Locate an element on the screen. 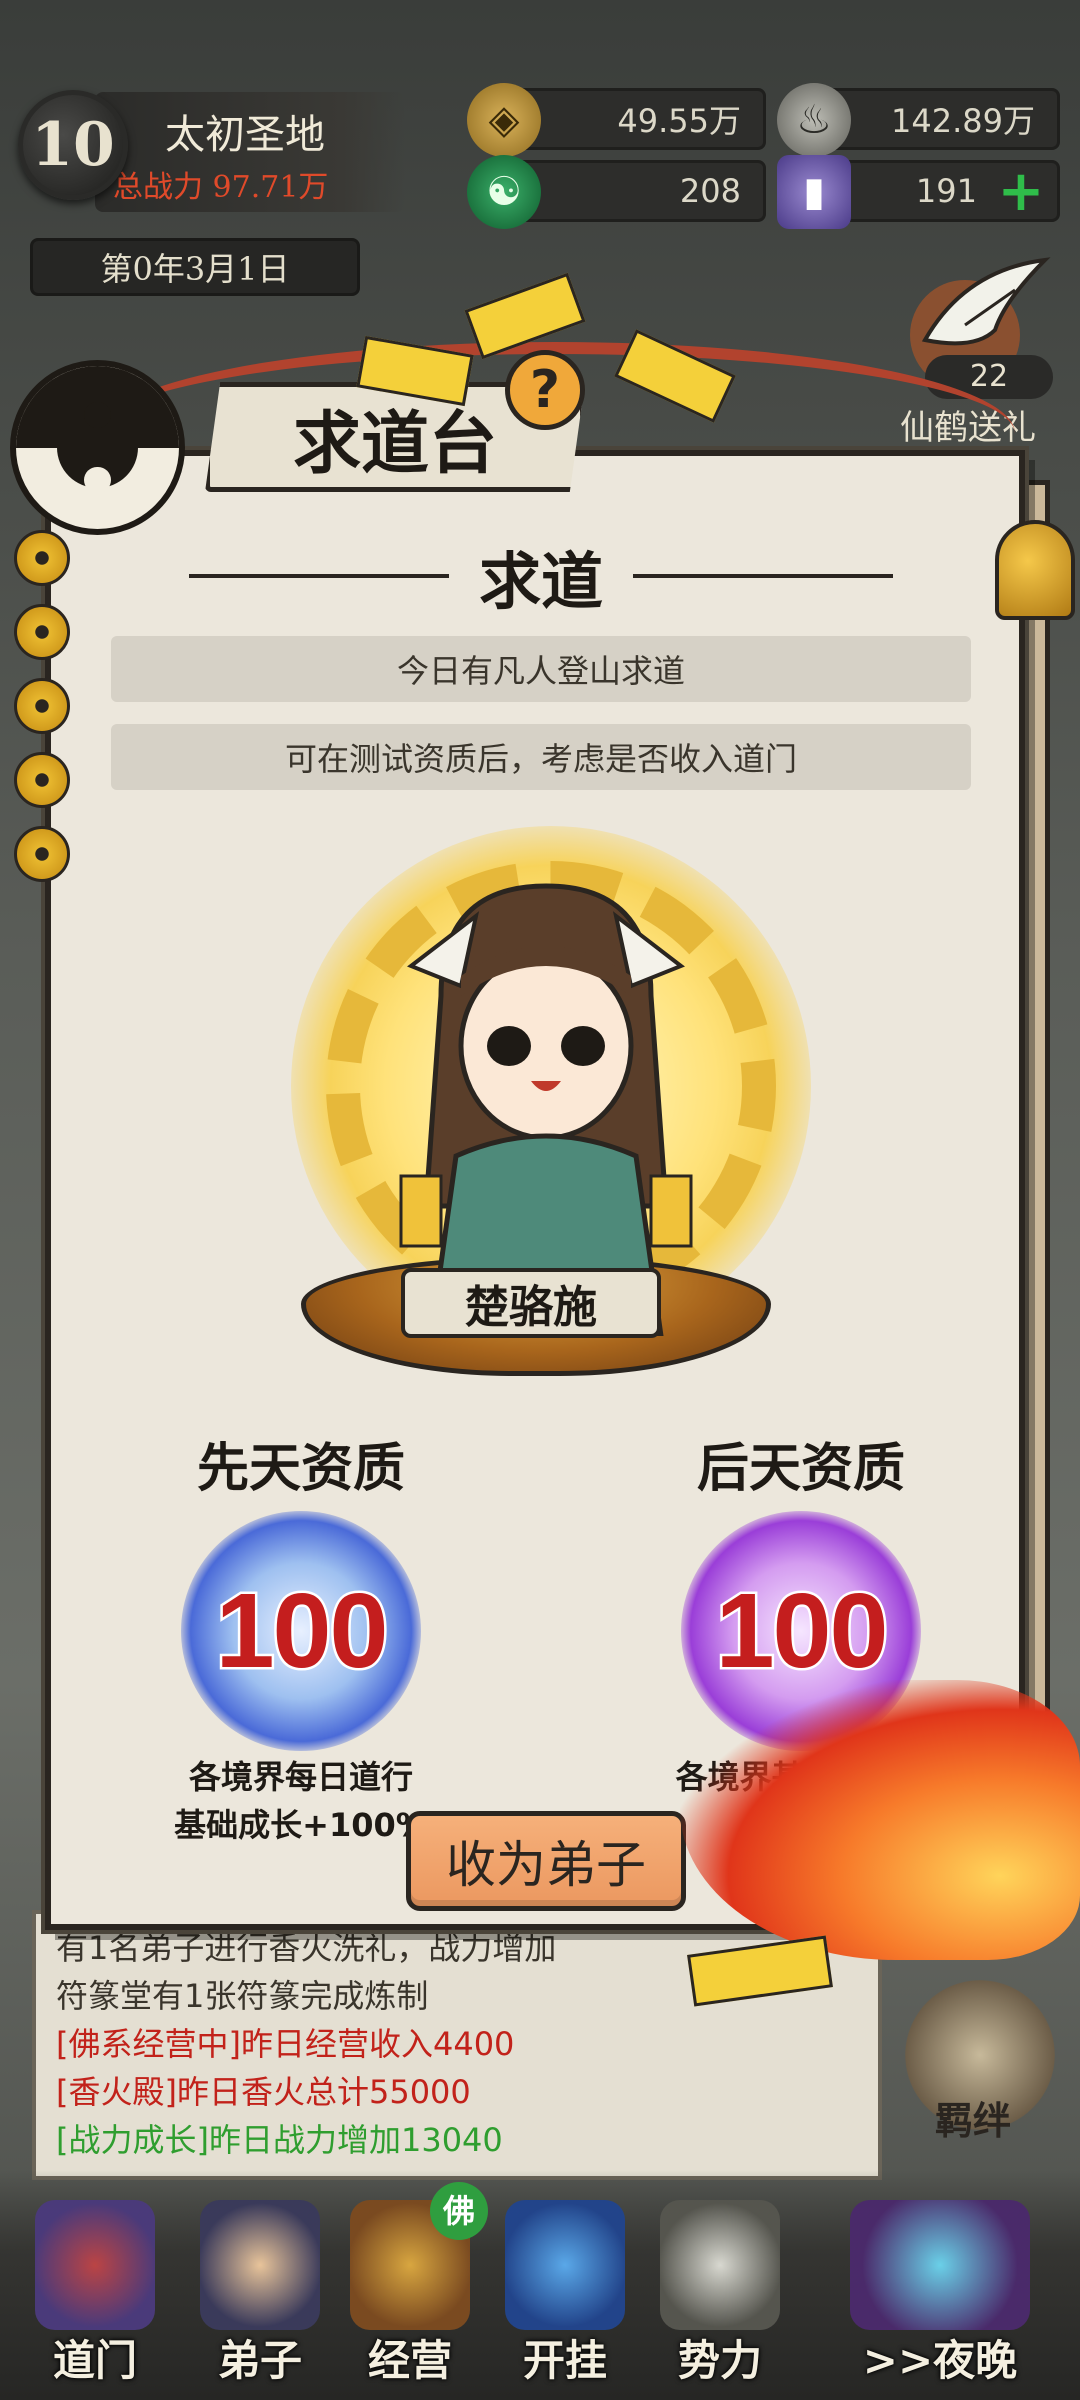 The image size is (1080, 2400). scroll-counter: ▮ 191 + is located at coordinates (918, 192).